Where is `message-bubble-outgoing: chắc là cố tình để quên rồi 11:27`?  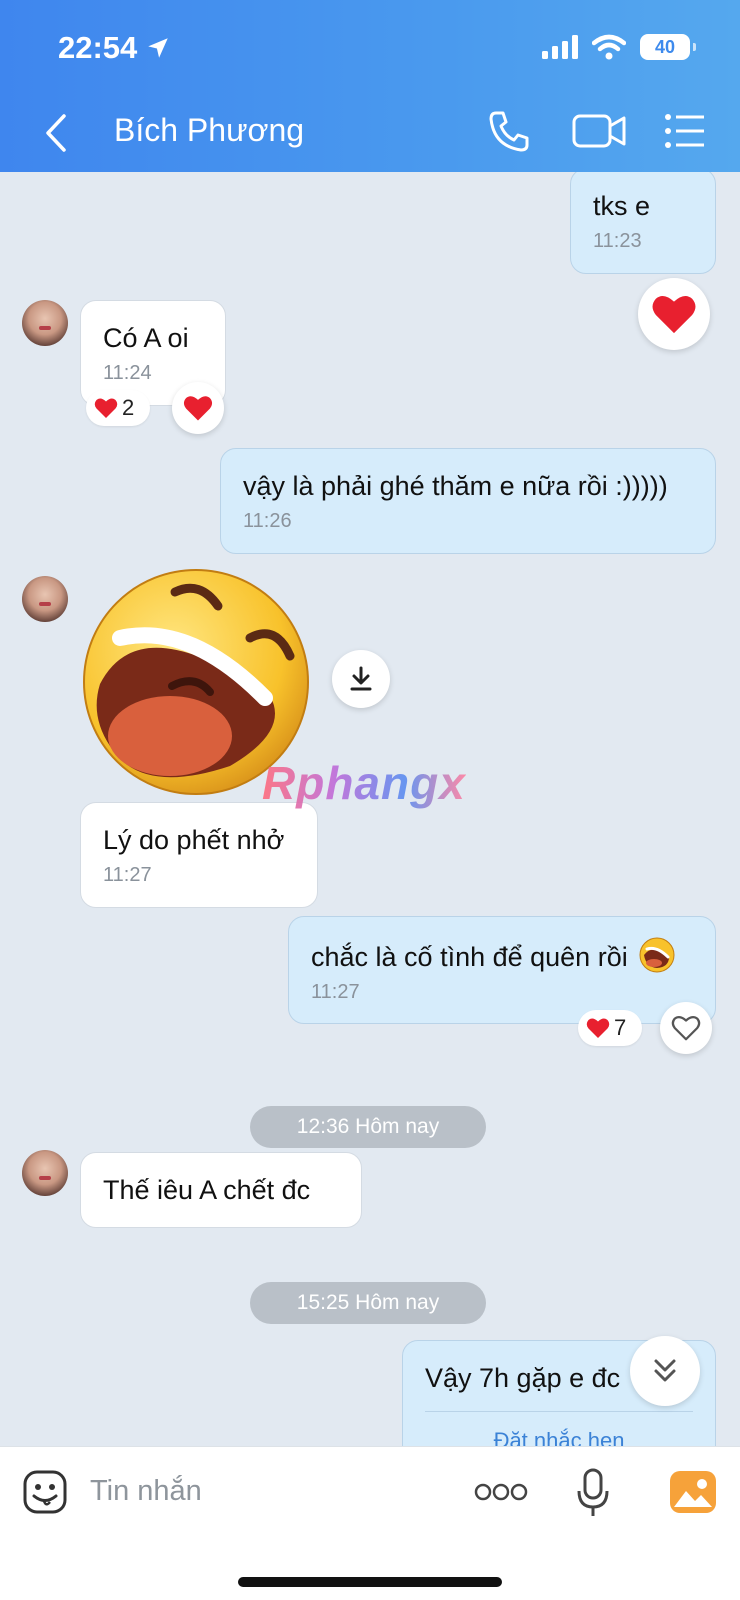 message-bubble-outgoing: chắc là cố tình để quên rồi 11:27 is located at coordinates (502, 970).